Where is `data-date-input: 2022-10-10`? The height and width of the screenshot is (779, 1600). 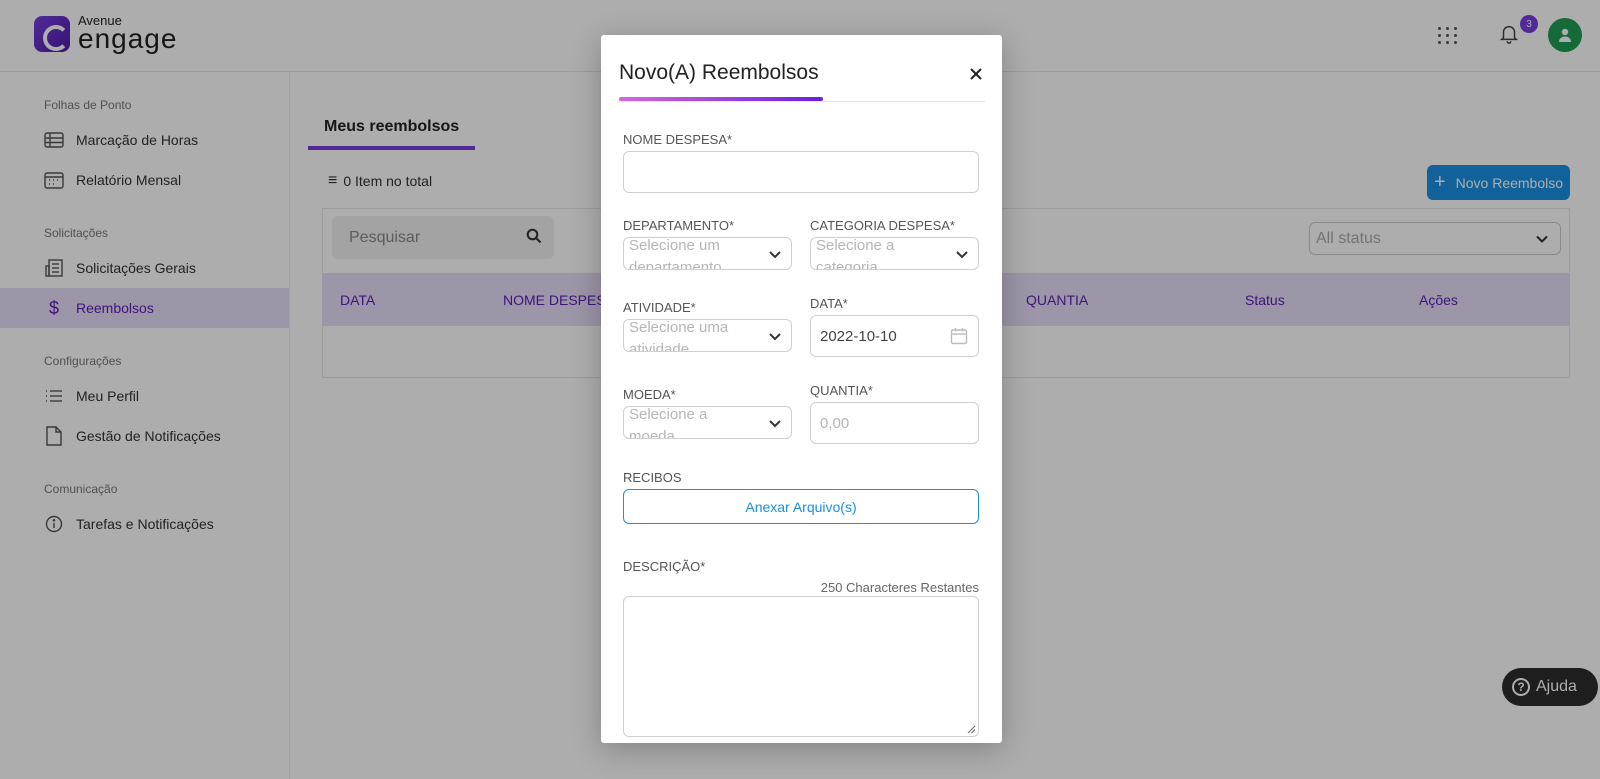 data-date-input: 2022-10-10 is located at coordinates (894, 336).